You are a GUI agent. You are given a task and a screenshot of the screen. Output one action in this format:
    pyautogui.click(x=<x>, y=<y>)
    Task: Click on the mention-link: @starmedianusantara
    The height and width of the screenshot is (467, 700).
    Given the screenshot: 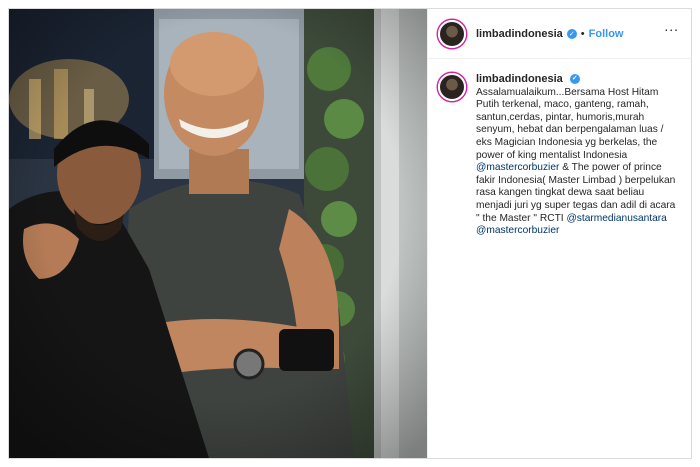 What is the action you would take?
    pyautogui.click(x=616, y=218)
    